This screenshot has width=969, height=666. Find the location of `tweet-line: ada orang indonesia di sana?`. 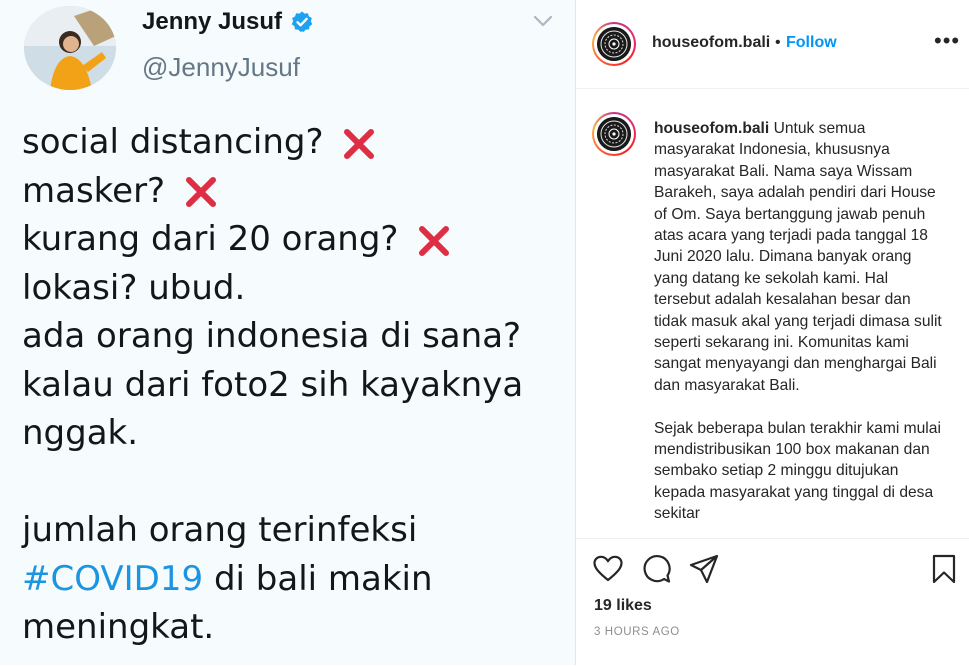

tweet-line: ada orang indonesia di sana? is located at coordinates (272, 336).